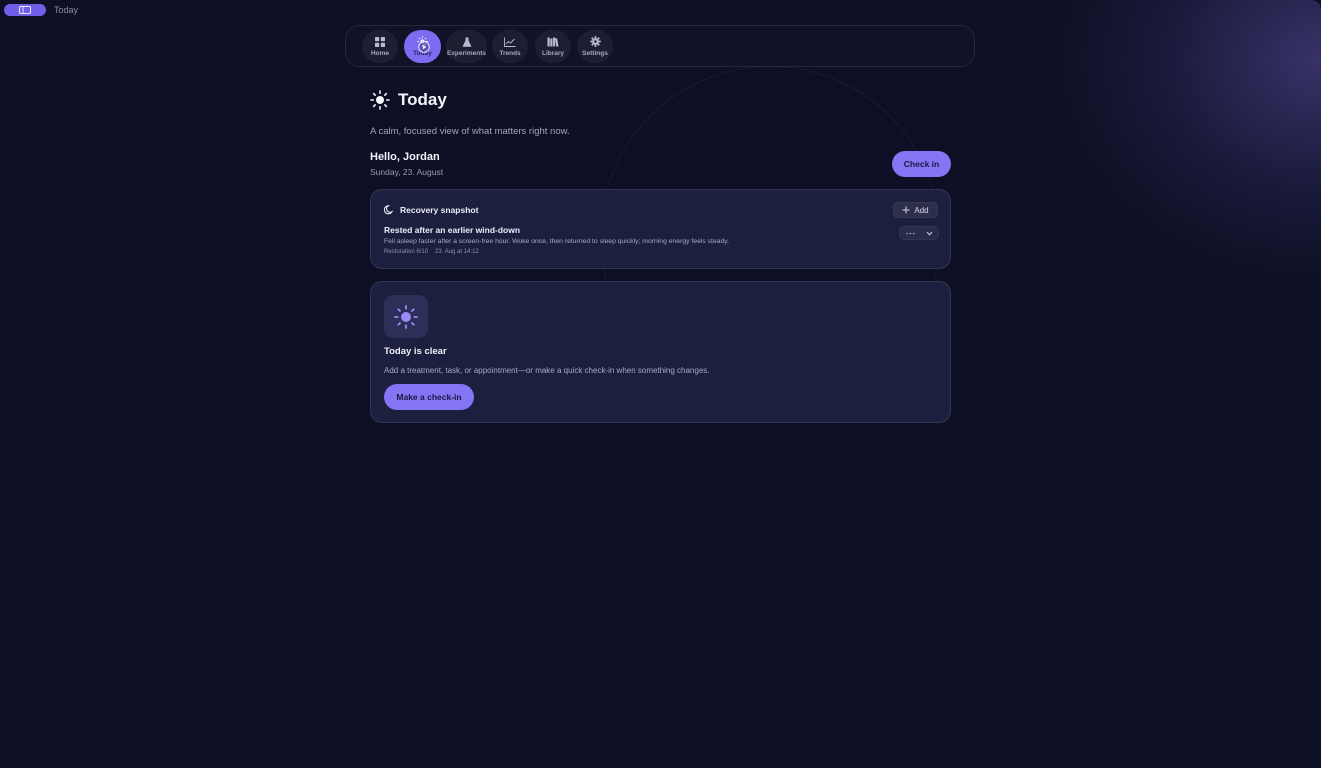 The width and height of the screenshot is (1321, 768). Describe the element at coordinates (415, 351) in the screenshot. I see `empty-state-title: Today is clear` at that location.